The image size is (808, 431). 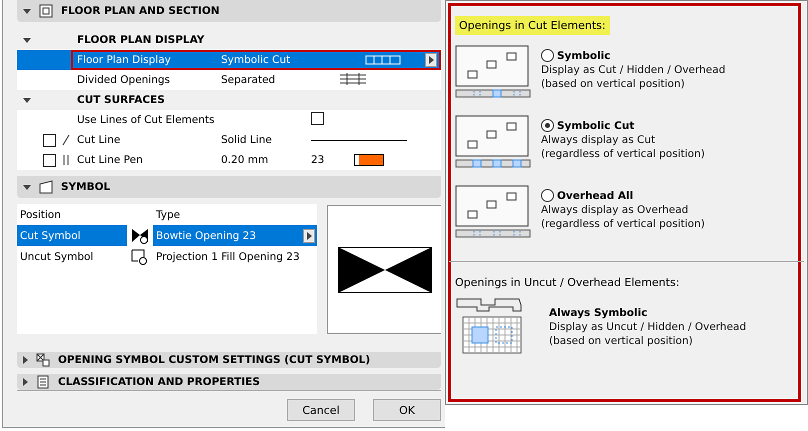 I want to click on pen-color-swatch, so click(x=369, y=160).